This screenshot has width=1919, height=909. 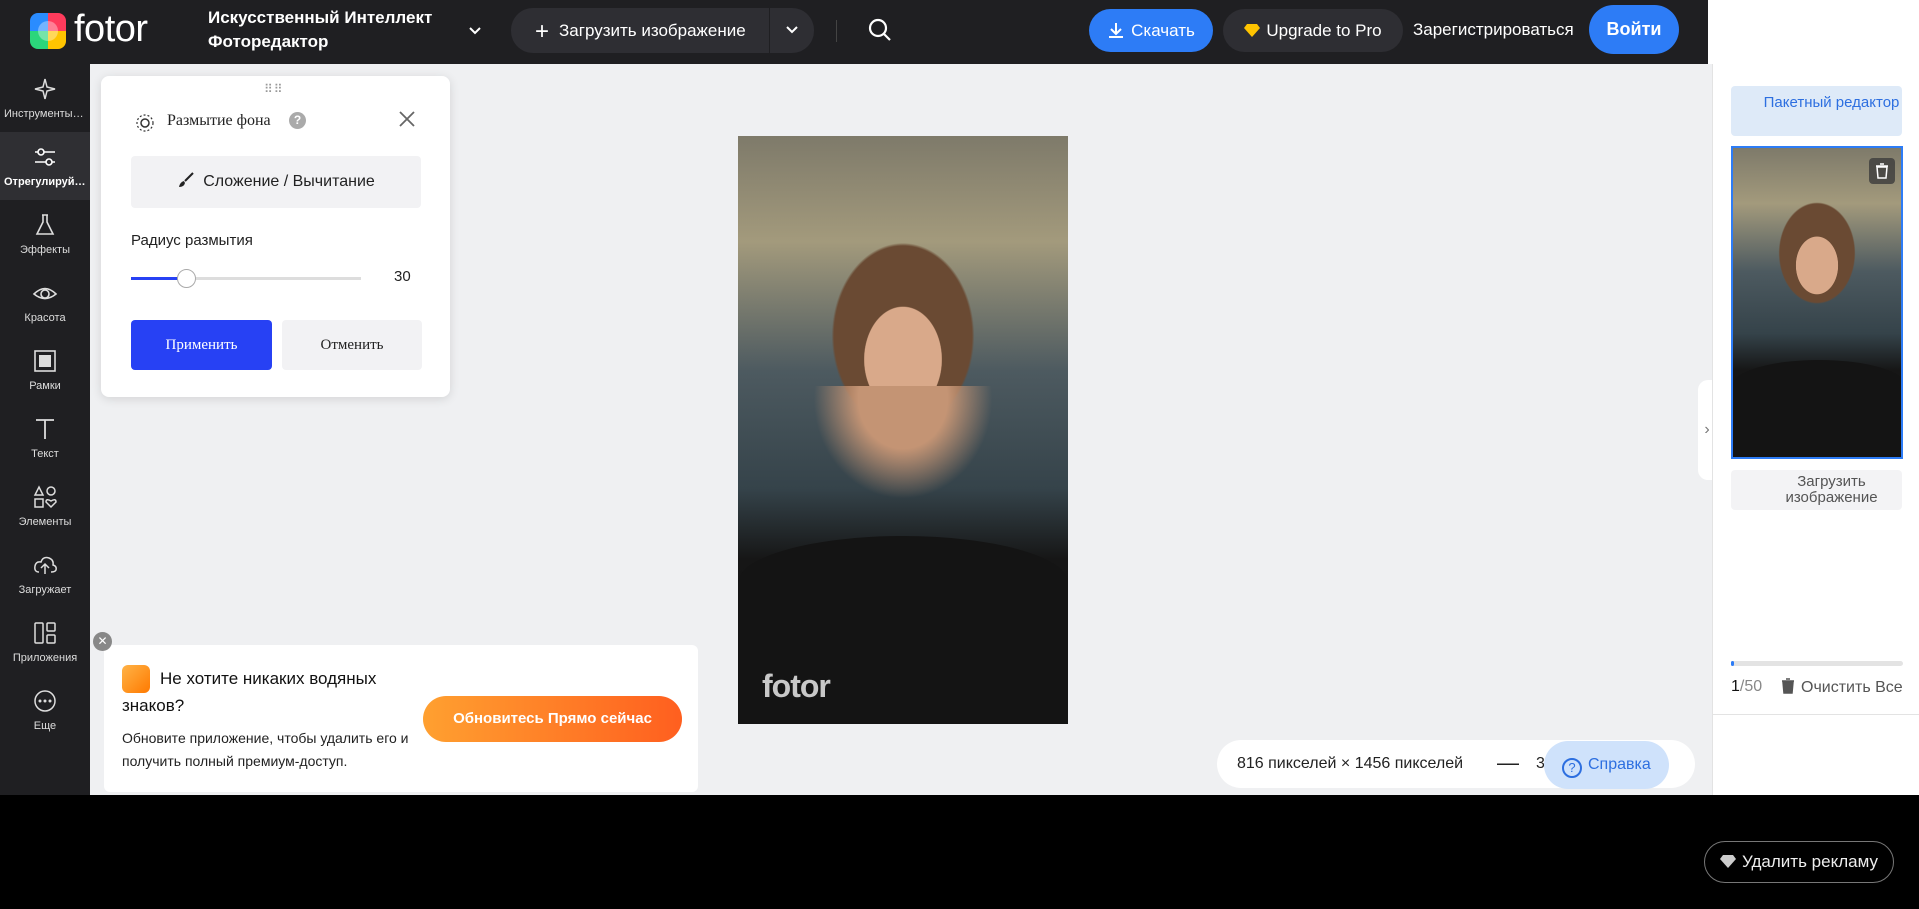 What do you see at coordinates (45, 701) in the screenshot?
I see `more-icon` at bounding box center [45, 701].